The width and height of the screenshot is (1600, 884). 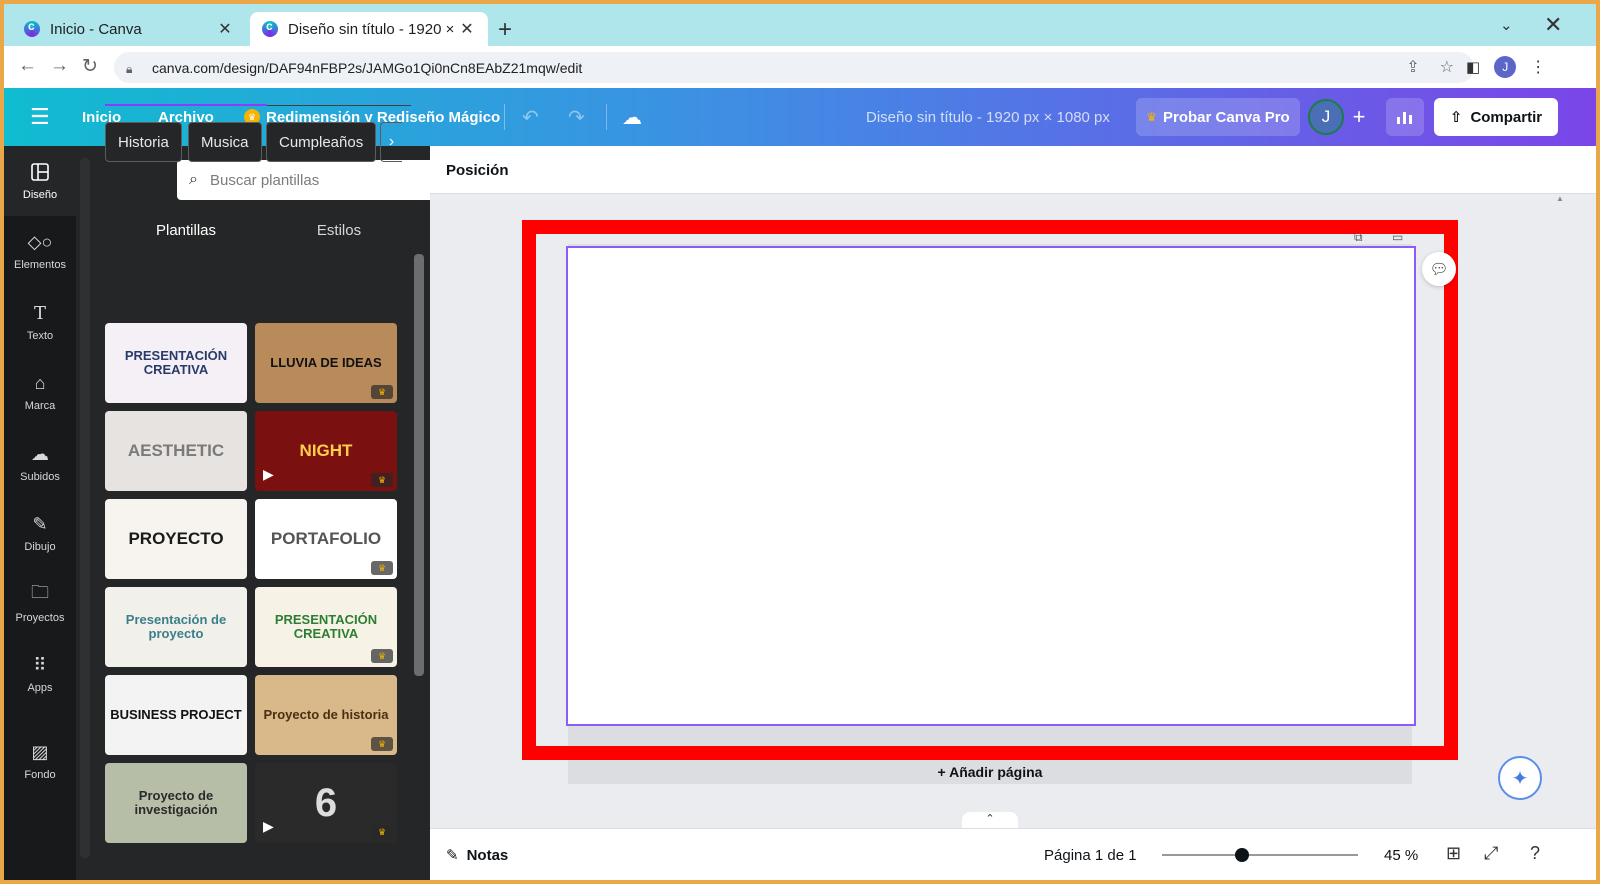 I want to click on rail-item-dibujo: ✎ Dibujo, so click(x=40, y=533).